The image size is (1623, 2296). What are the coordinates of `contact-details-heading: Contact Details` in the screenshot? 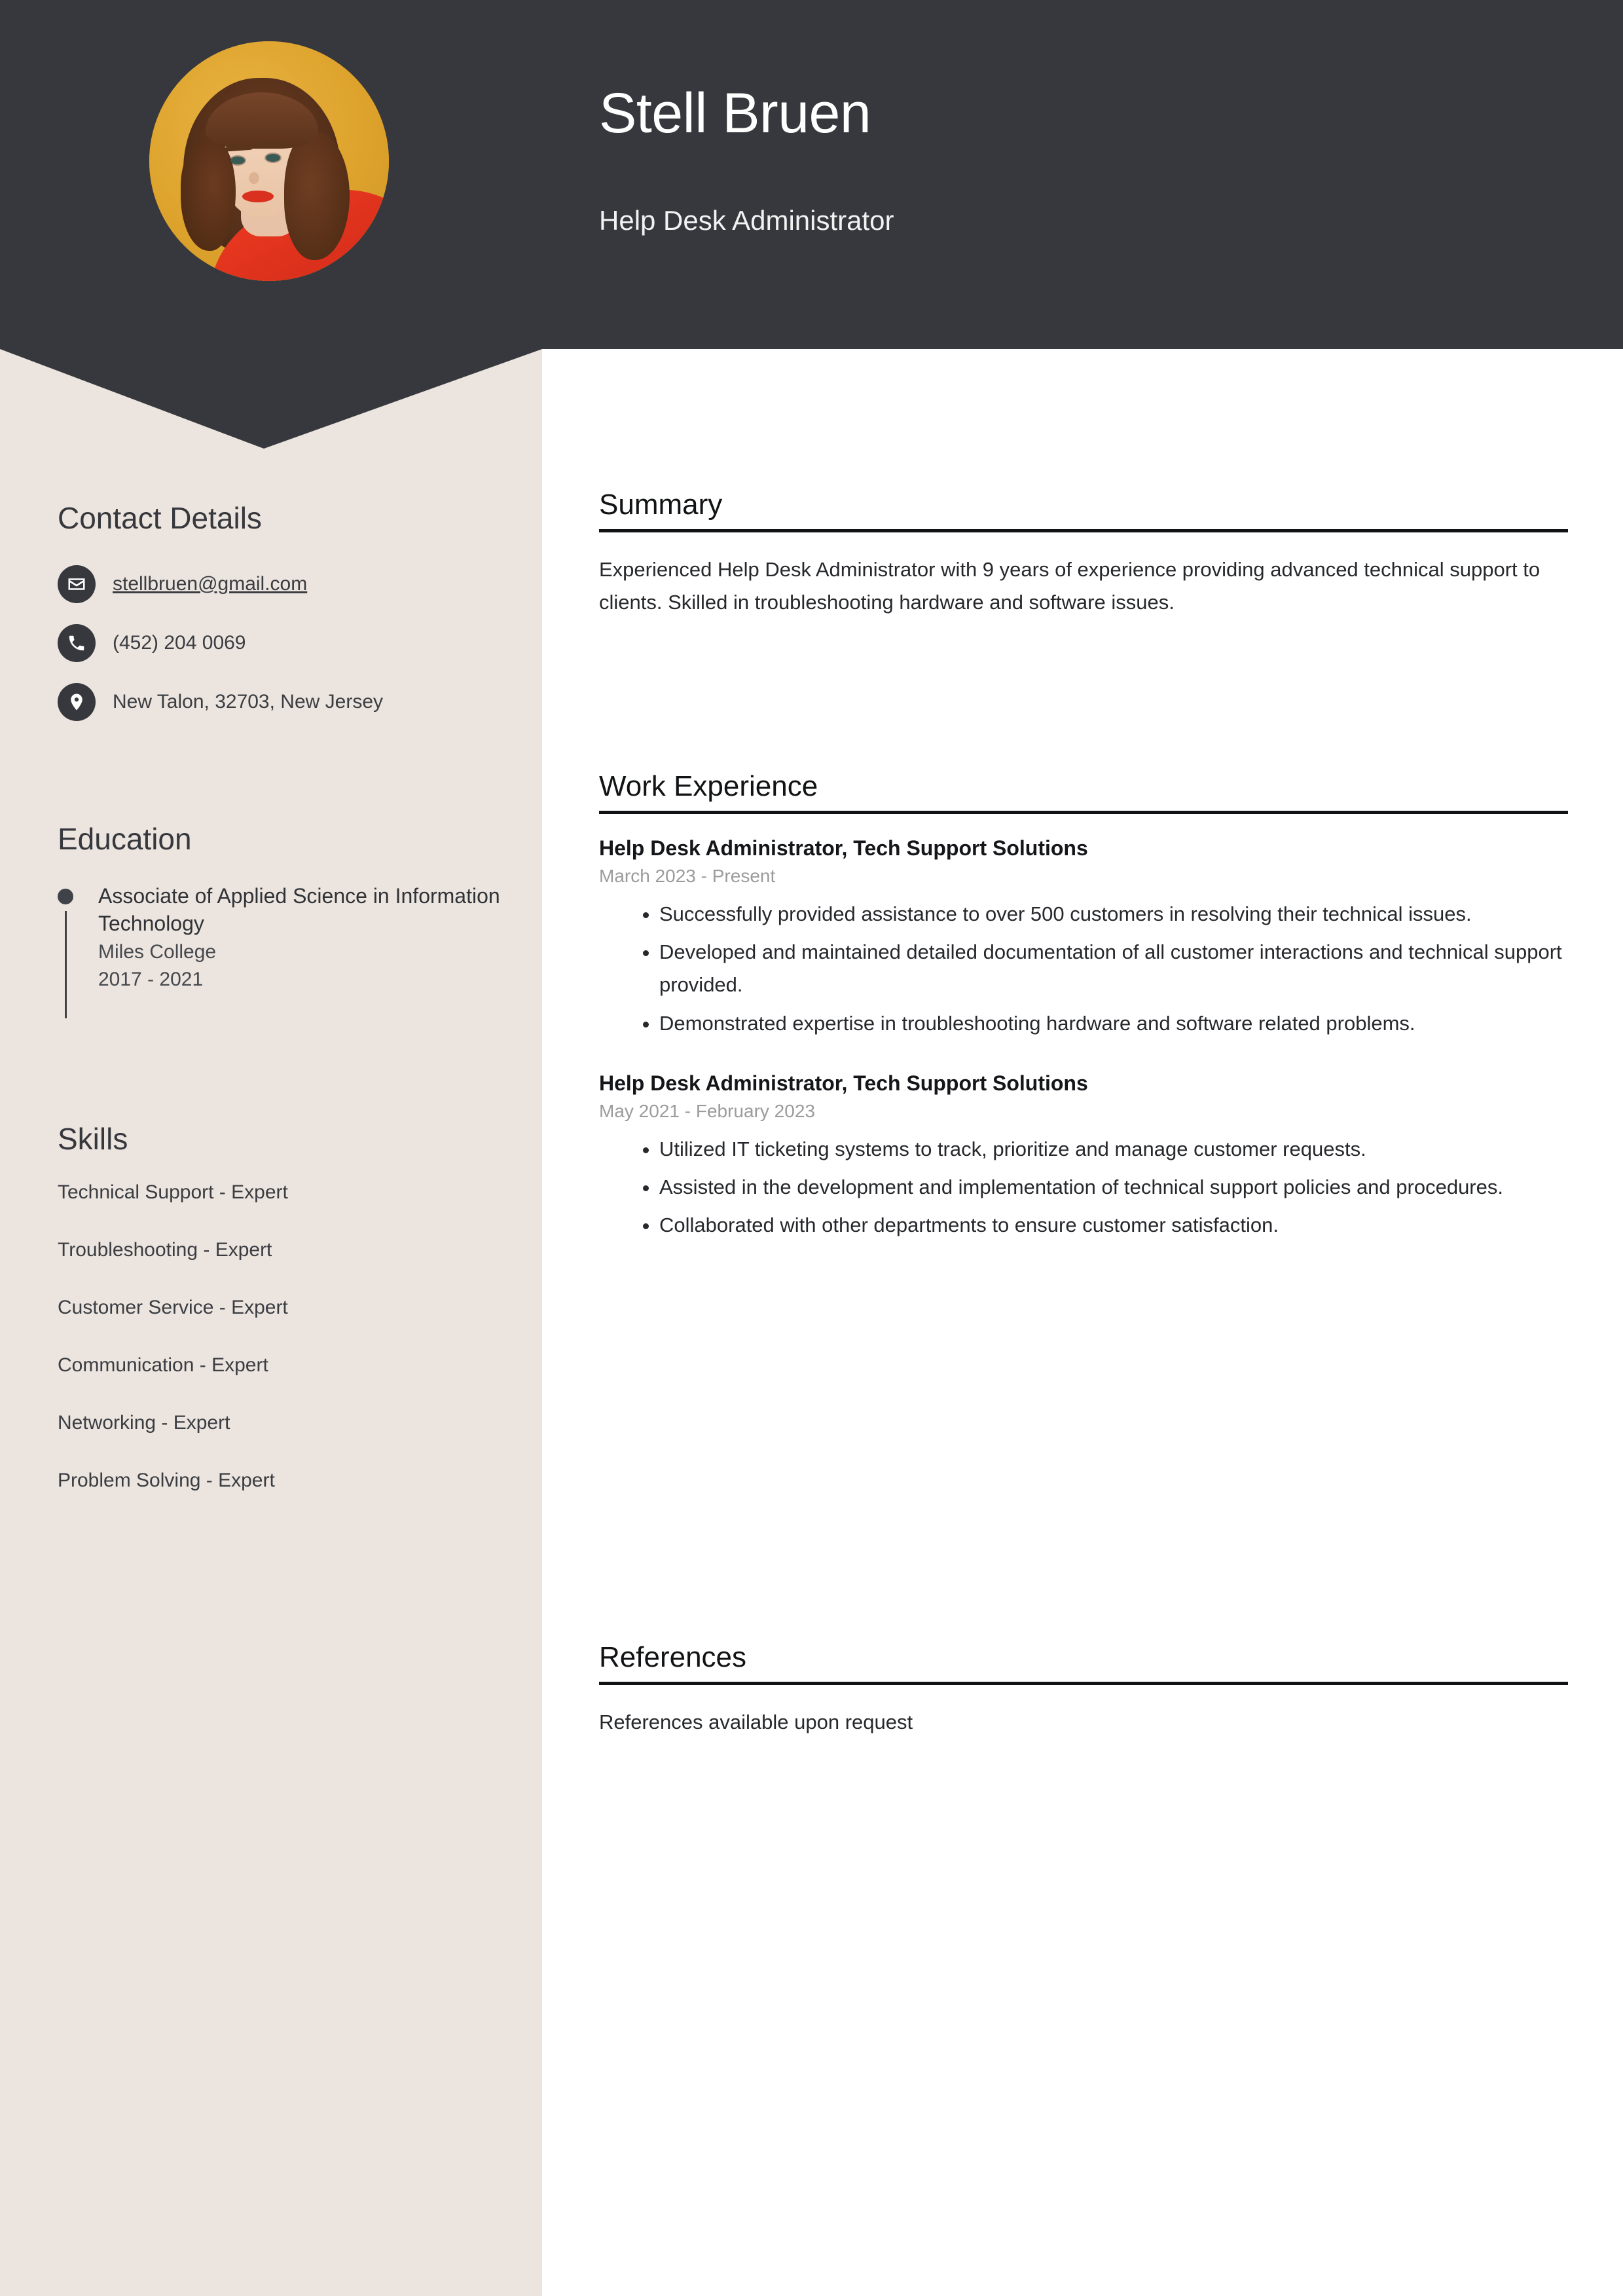 It's located at (160, 518).